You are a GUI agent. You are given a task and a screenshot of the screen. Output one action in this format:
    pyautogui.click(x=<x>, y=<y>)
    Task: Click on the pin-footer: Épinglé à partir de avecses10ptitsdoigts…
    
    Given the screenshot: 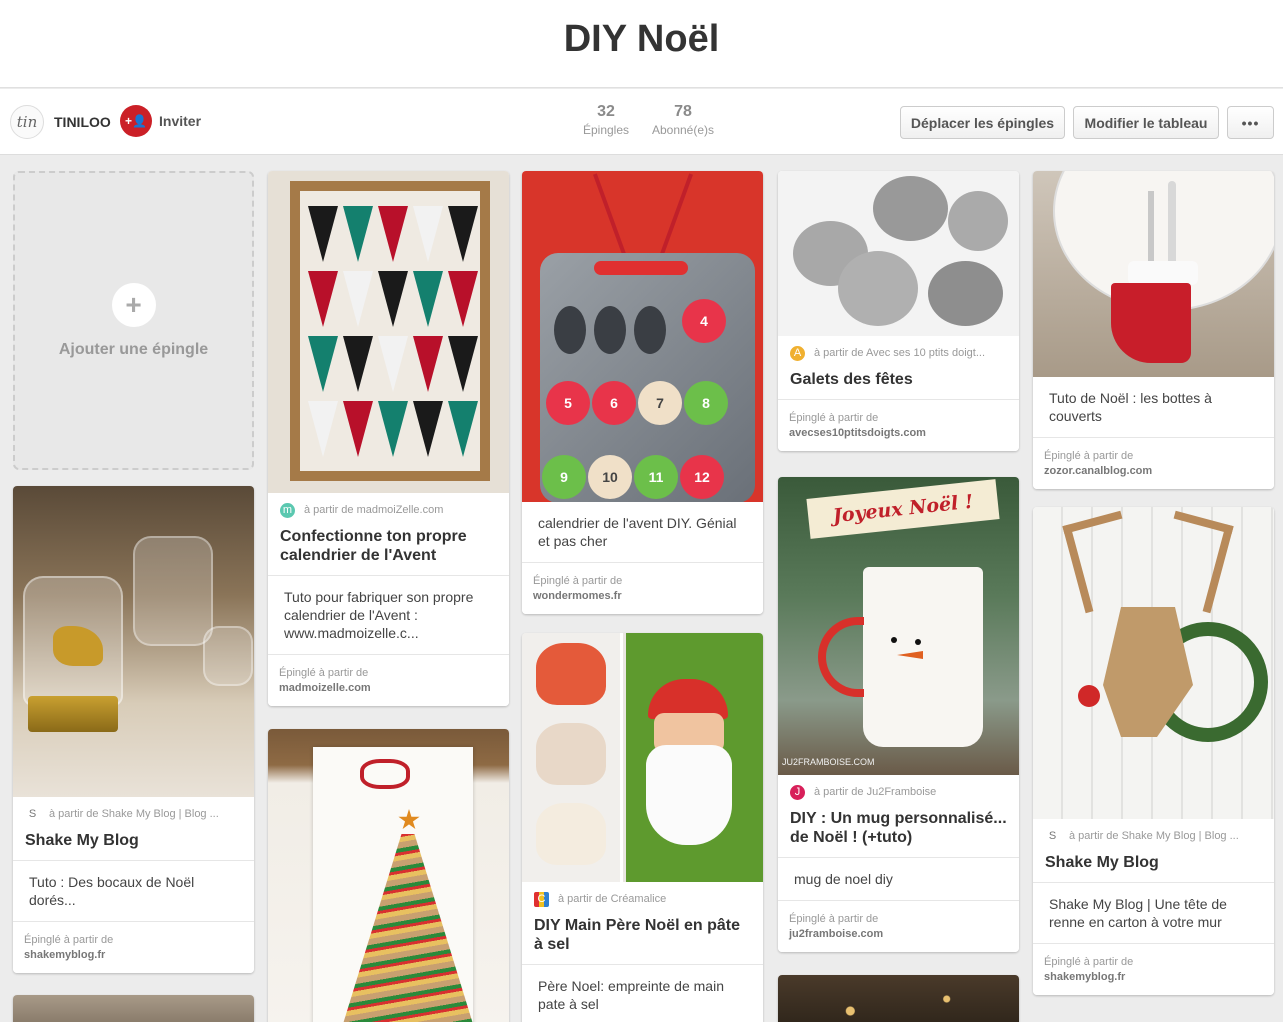 What is the action you would take?
    pyautogui.click(x=898, y=425)
    